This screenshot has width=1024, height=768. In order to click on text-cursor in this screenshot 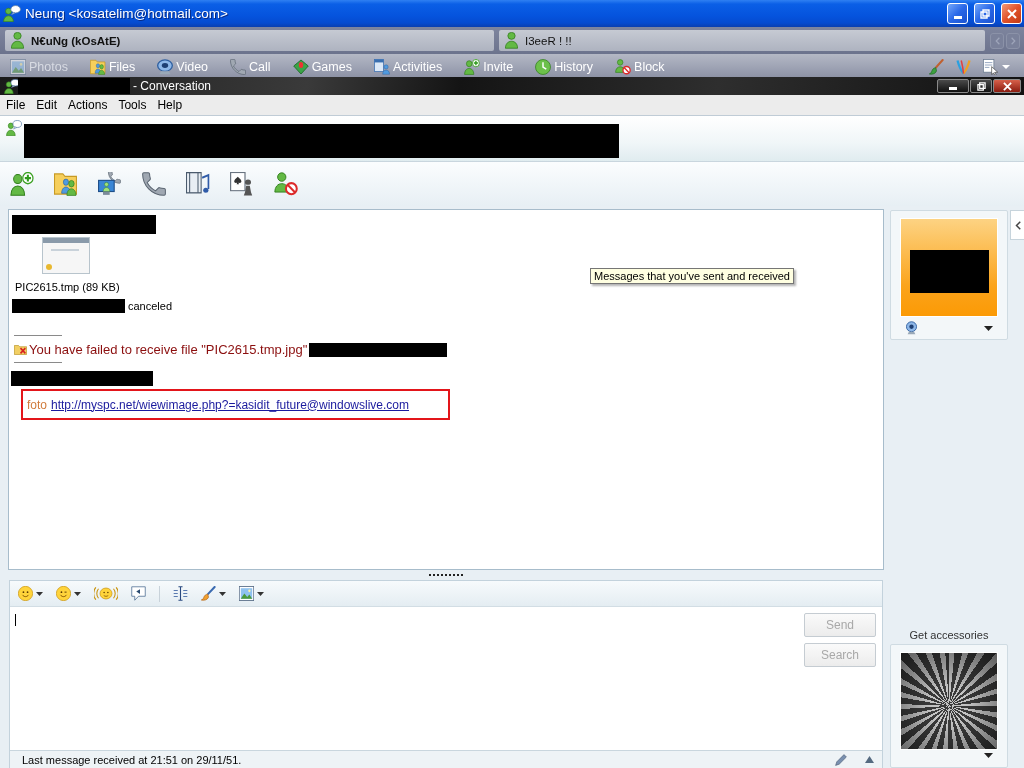, I will do `click(15, 620)`.